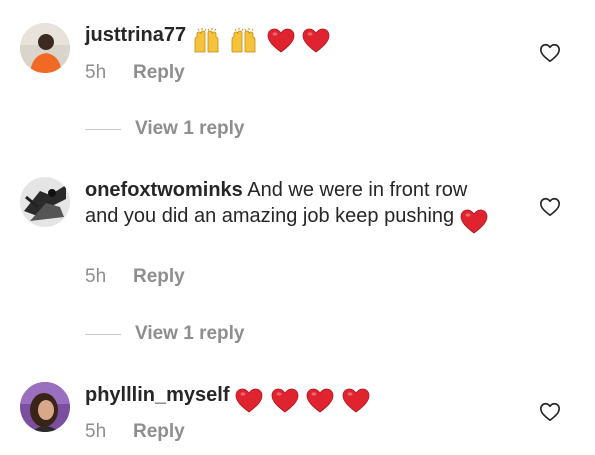 The width and height of the screenshot is (595, 455). I want to click on comment-username: justtrina77, so click(135, 35).